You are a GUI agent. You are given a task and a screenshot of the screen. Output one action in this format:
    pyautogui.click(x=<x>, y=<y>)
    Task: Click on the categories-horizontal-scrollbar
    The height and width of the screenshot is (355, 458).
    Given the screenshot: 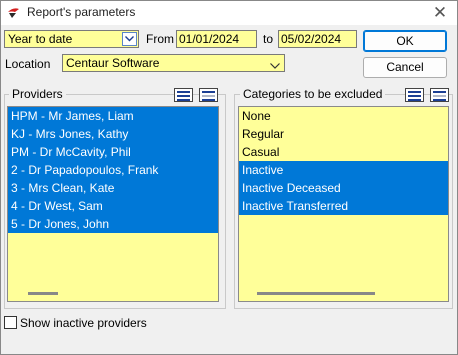 What is the action you would take?
    pyautogui.click(x=343, y=294)
    